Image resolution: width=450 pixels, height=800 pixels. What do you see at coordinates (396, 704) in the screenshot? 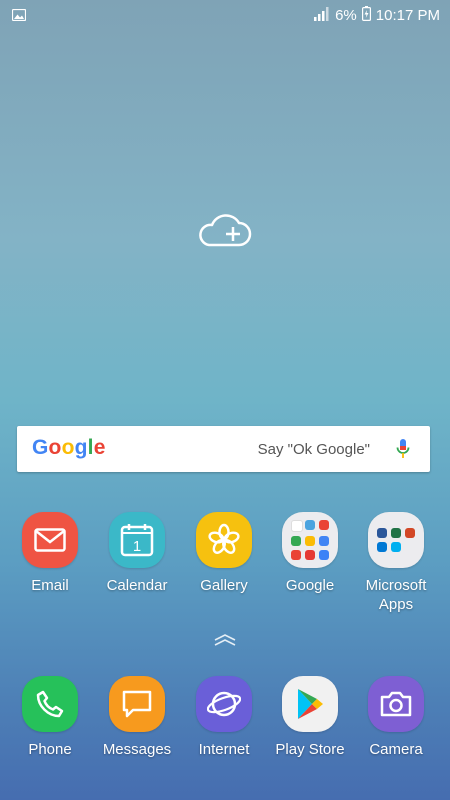
I see `camera-icon` at bounding box center [396, 704].